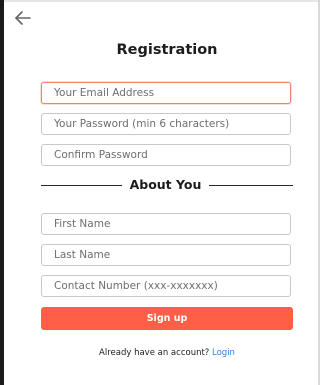 This screenshot has height=385, width=320. I want to click on divider-line-right, so click(251, 185).